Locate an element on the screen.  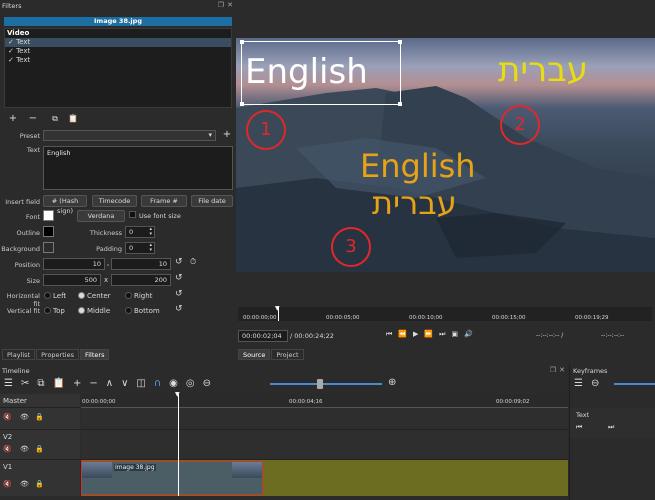
frame-number-button: Frame # is located at coordinates (164, 201).